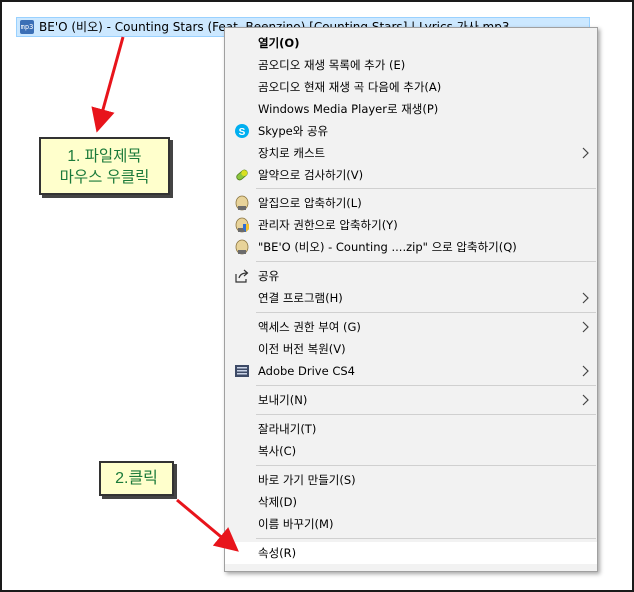 This screenshot has width=634, height=592. What do you see at coordinates (242, 175) in the screenshot?
I see `alyac-pill-icon` at bounding box center [242, 175].